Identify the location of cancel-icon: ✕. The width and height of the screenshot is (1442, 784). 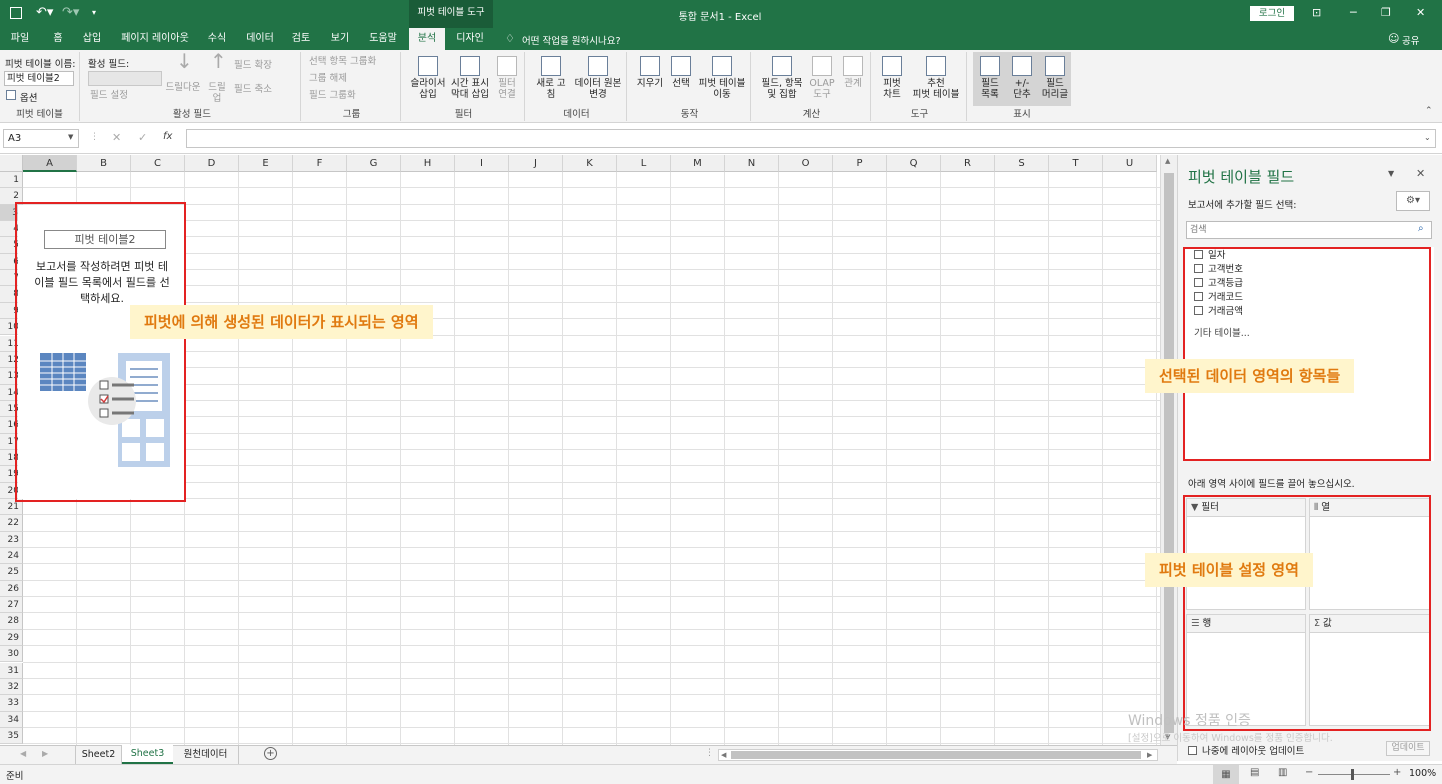
(116, 137).